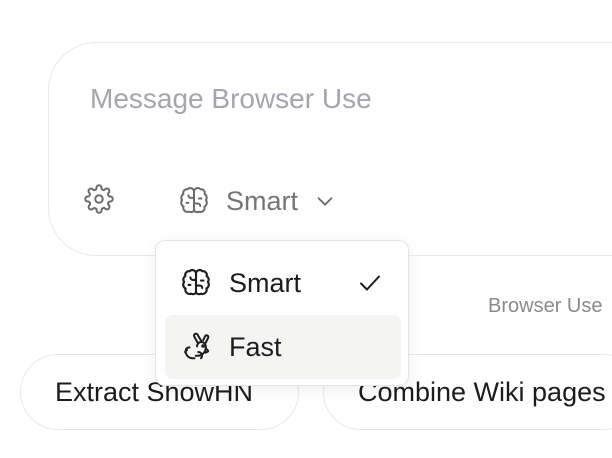 Image resolution: width=612 pixels, height=458 pixels. I want to click on menu-item-label: Fast, so click(255, 346).